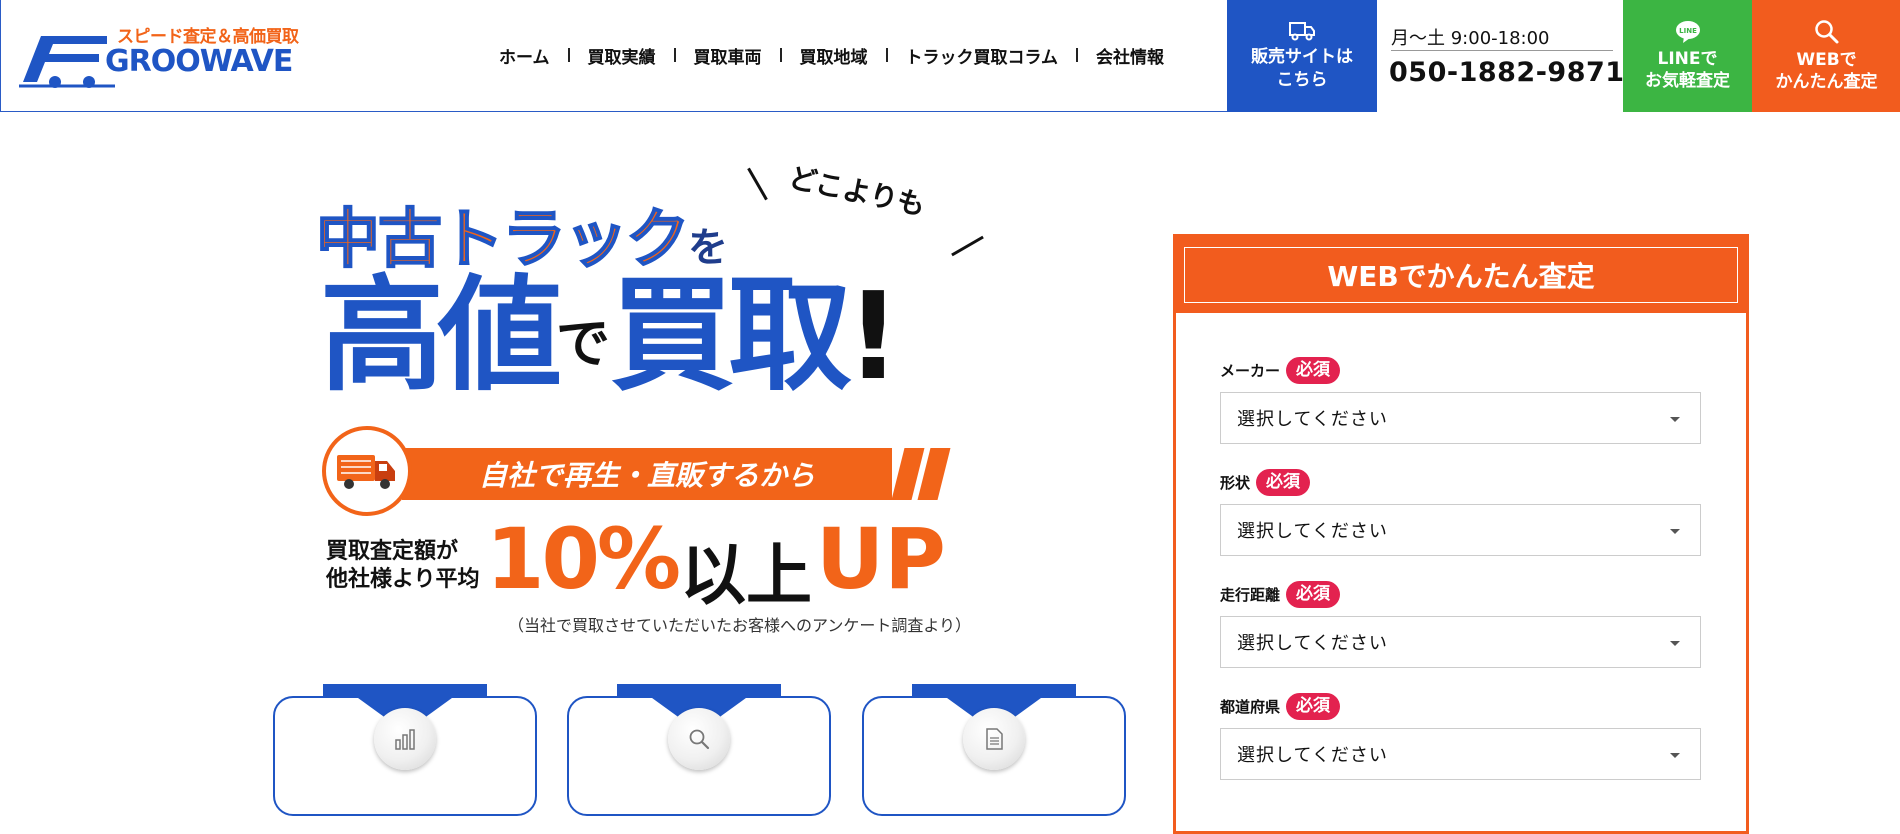 This screenshot has height=834, width=1900. I want to click on document-icon, so click(994, 739).